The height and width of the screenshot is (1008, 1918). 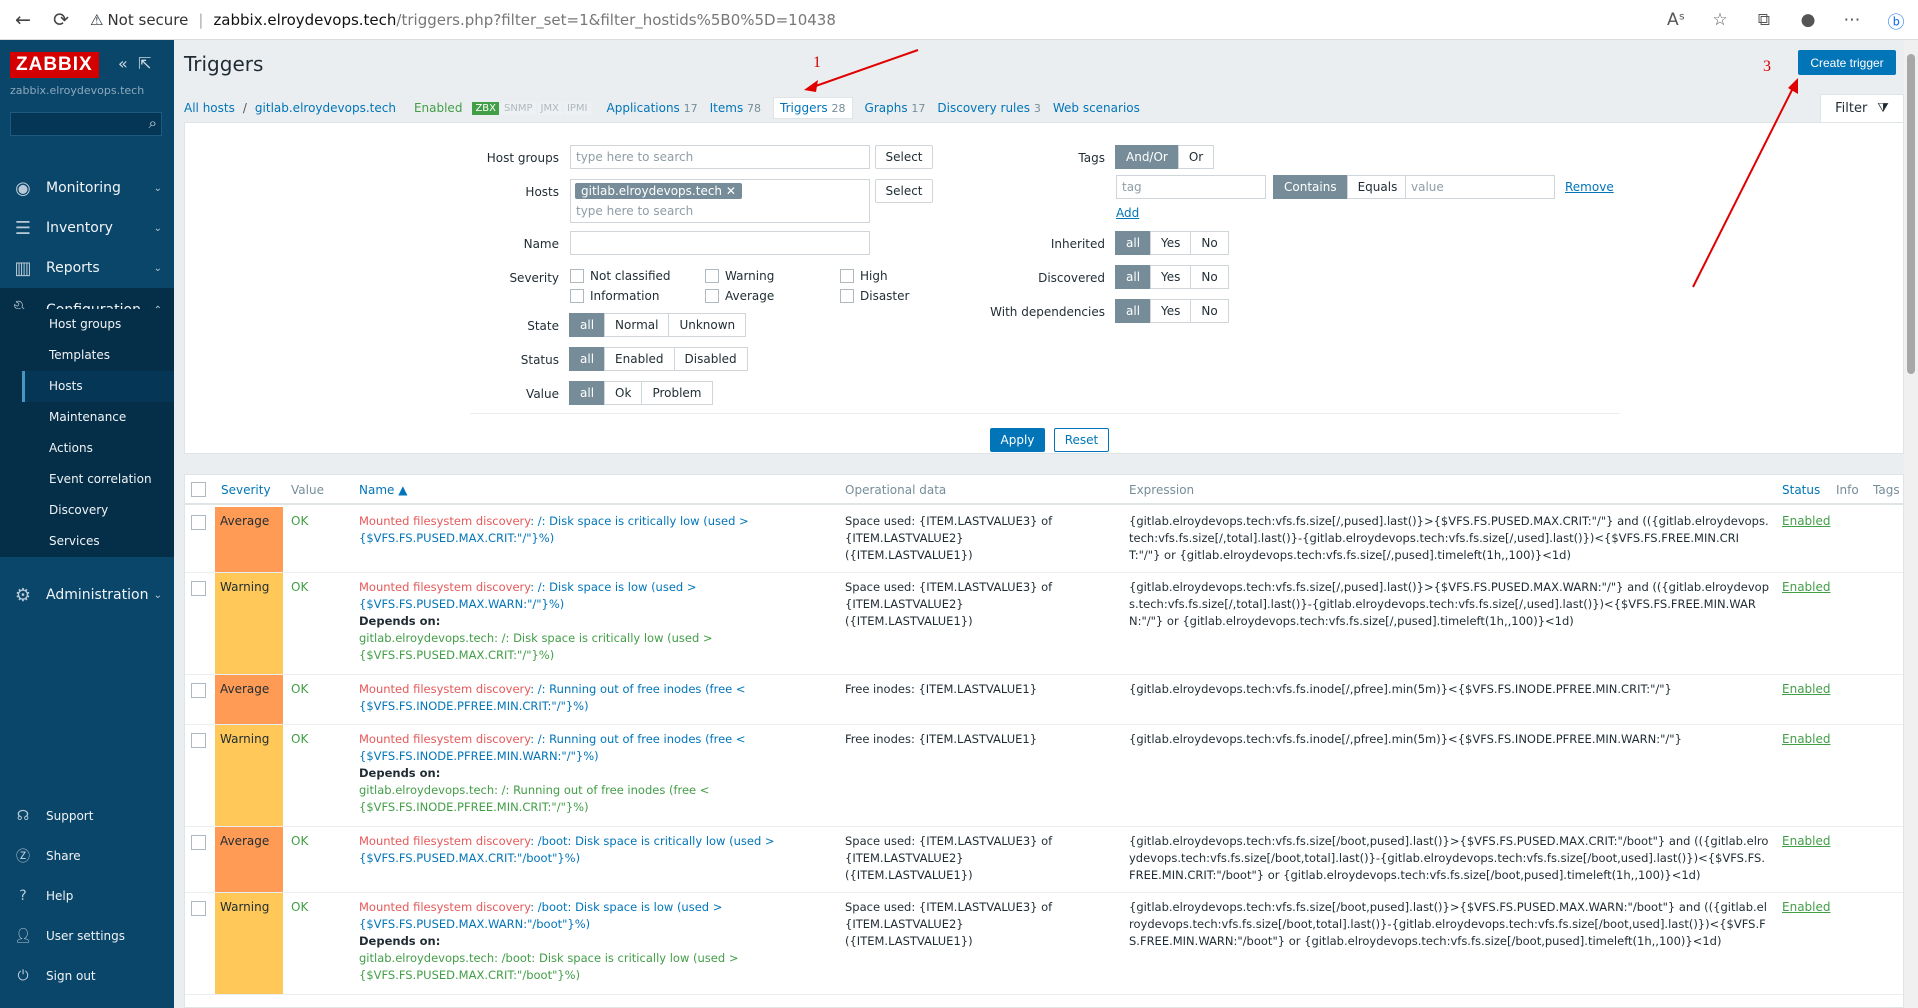 I want to click on menu-reports: ▥ Reports ⌄, so click(x=87, y=268).